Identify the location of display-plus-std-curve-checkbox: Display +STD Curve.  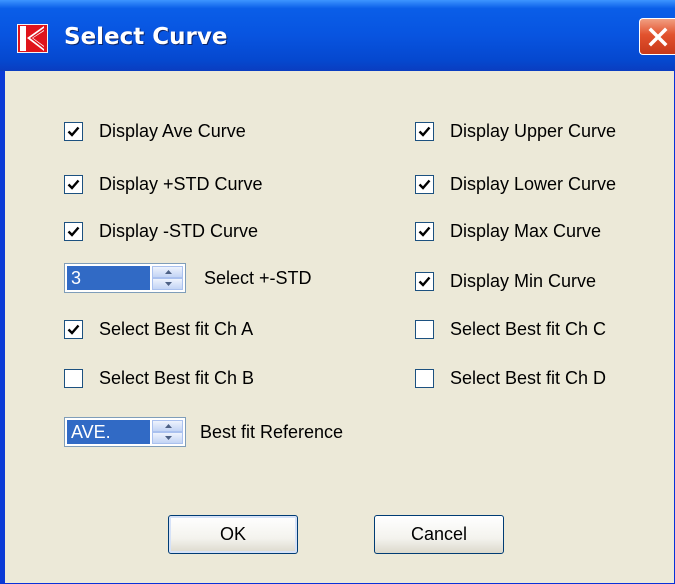
(163, 184).